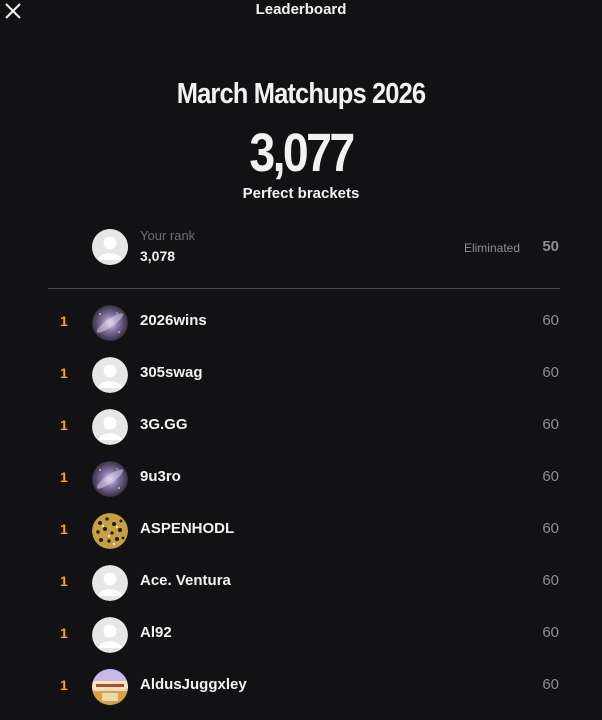  What do you see at coordinates (301, 687) in the screenshot?
I see `leaderboard-row: 1 AldusJuggxley 60` at bounding box center [301, 687].